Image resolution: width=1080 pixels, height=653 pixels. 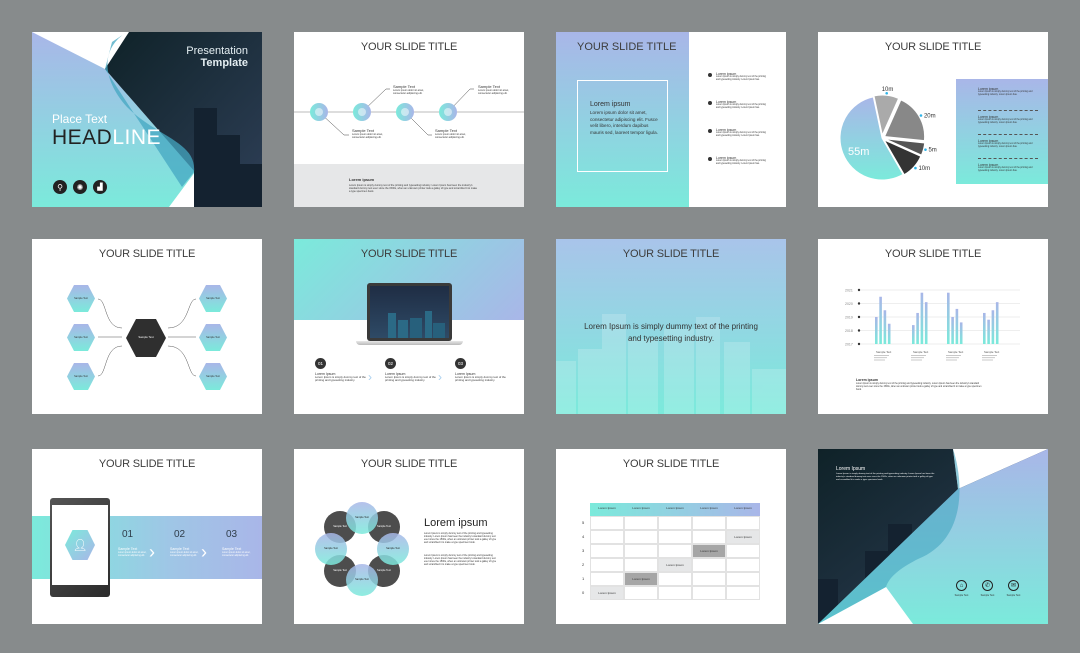 What do you see at coordinates (915, 168) in the screenshot?
I see `pie-marker` at bounding box center [915, 168].